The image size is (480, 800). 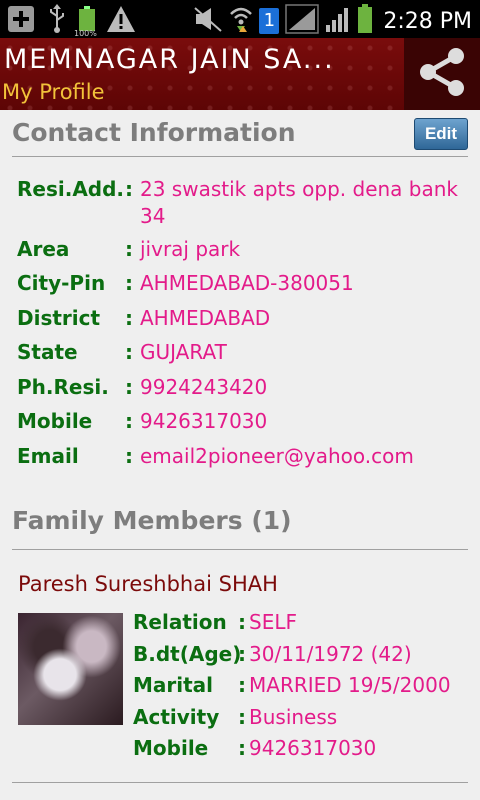 I want to click on sim-badge: 1, so click(x=269, y=20).